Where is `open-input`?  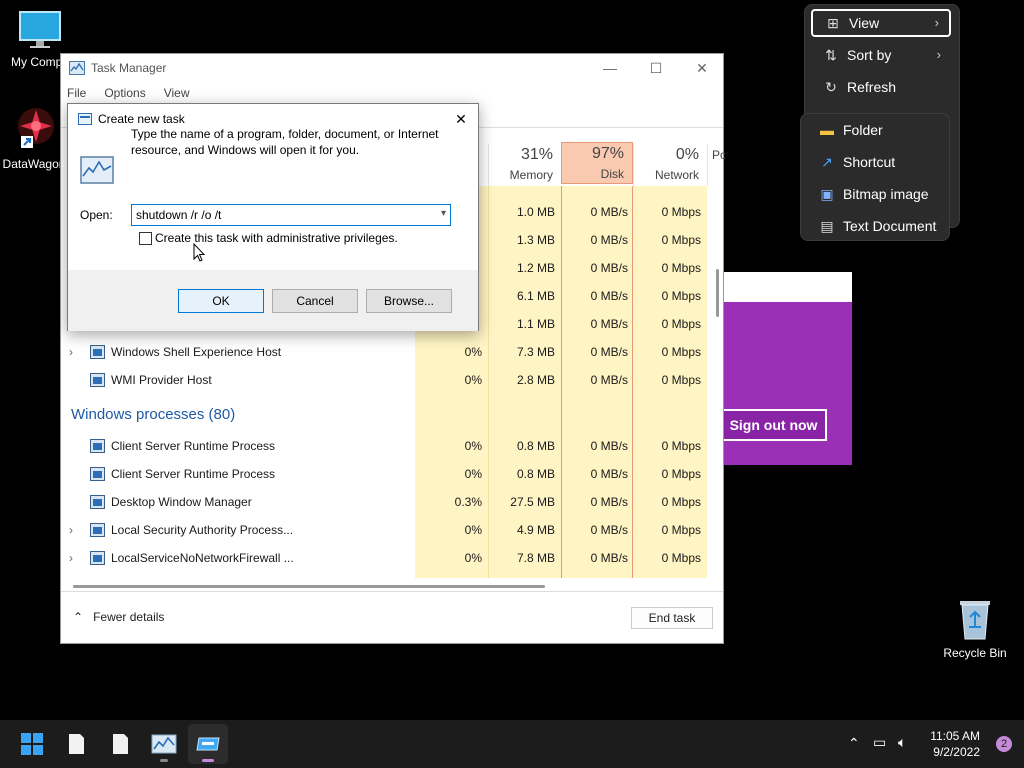 open-input is located at coordinates (277, 215).